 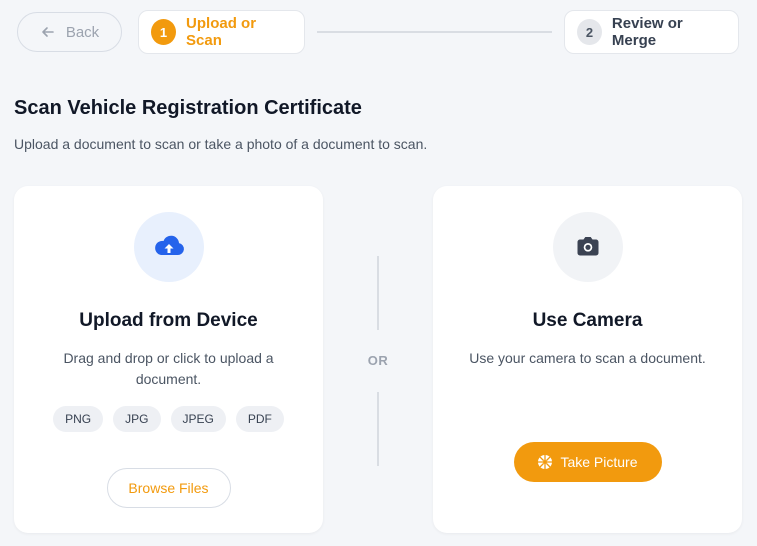 What do you see at coordinates (188, 108) in the screenshot?
I see `page-title: Scan Vehicle Registration Certificate` at bounding box center [188, 108].